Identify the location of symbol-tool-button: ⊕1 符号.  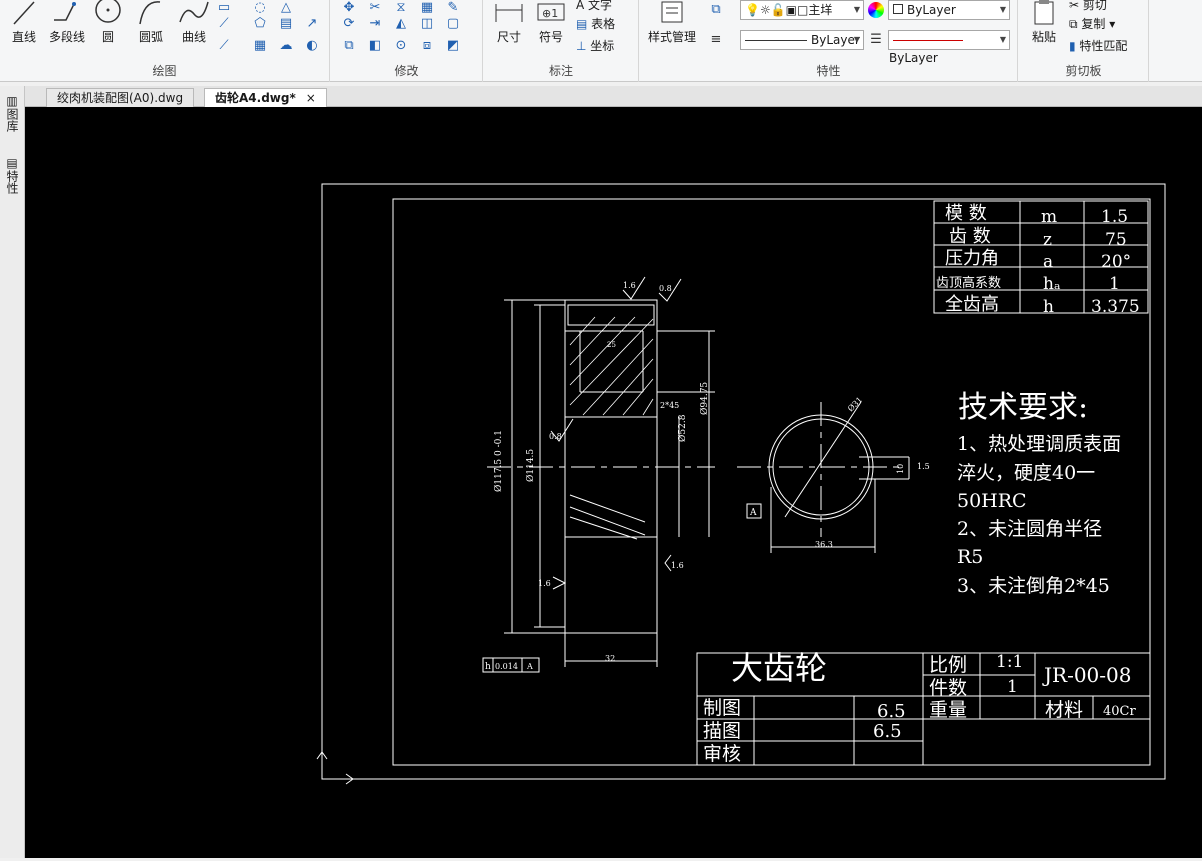
(551, 29).